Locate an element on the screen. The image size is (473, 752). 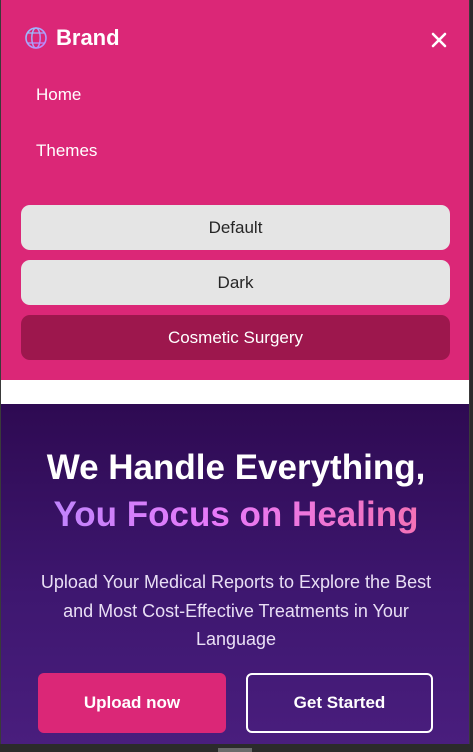
close-icon is located at coordinates (439, 40).